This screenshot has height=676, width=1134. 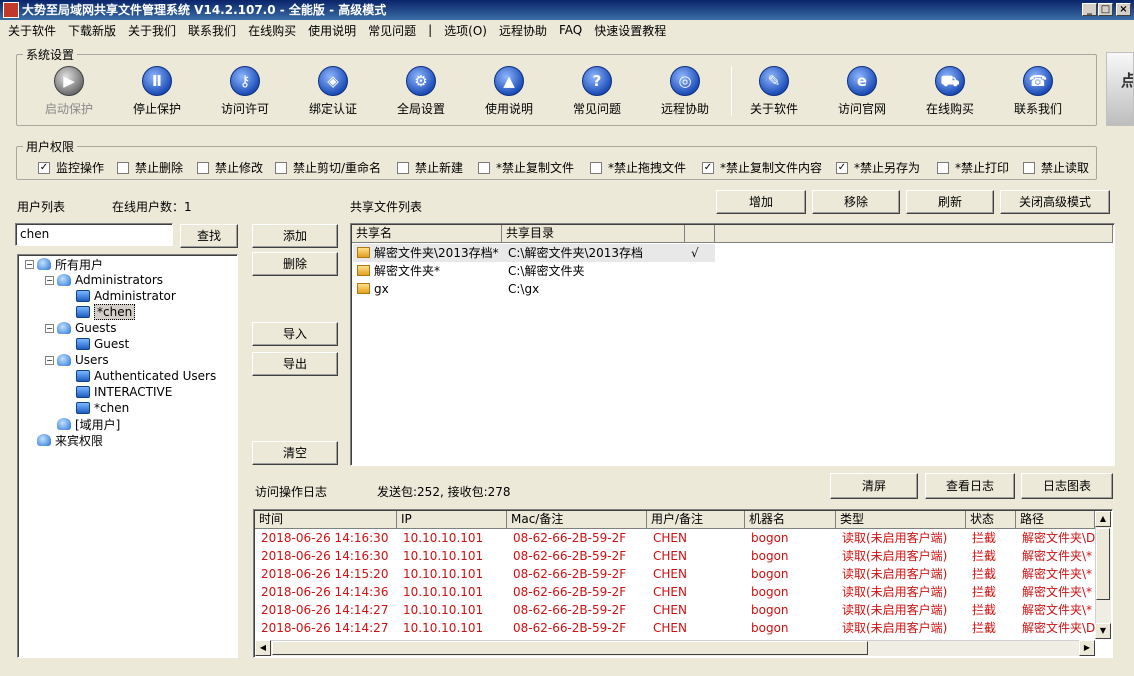 I want to click on share-name-header: 共享名, so click(x=427, y=234).